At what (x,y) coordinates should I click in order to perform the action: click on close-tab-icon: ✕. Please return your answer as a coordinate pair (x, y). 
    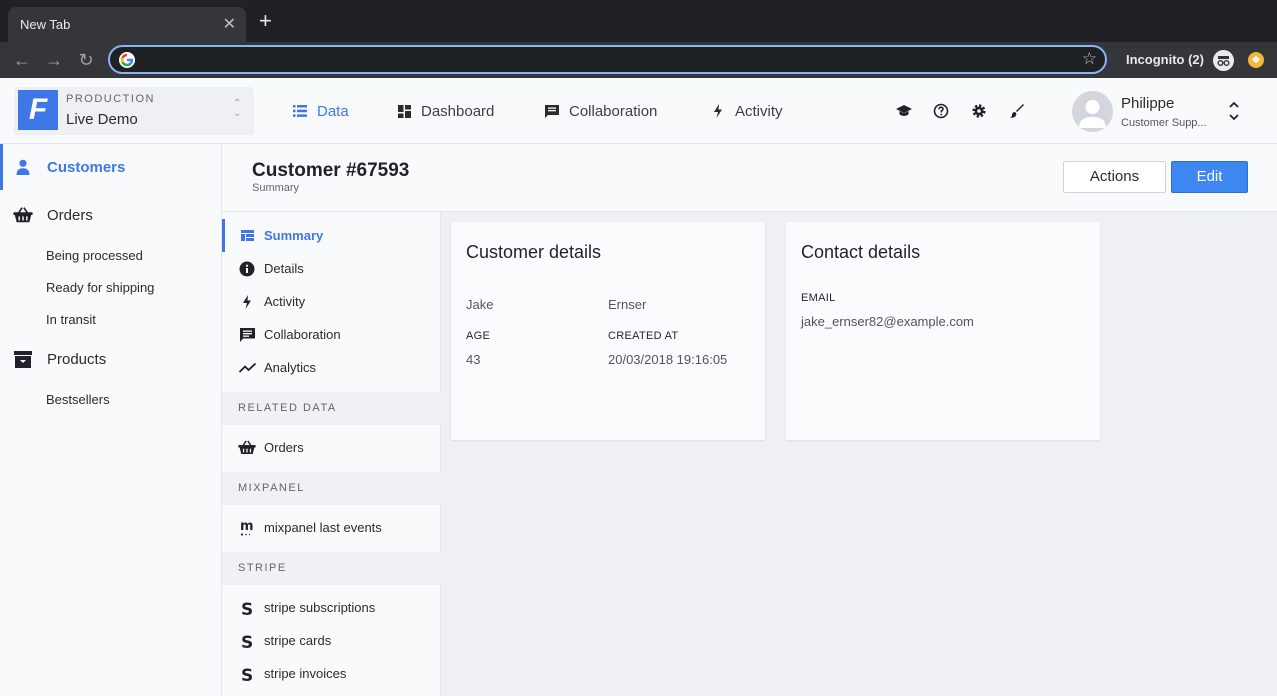
    Looking at the image, I should click on (229, 24).